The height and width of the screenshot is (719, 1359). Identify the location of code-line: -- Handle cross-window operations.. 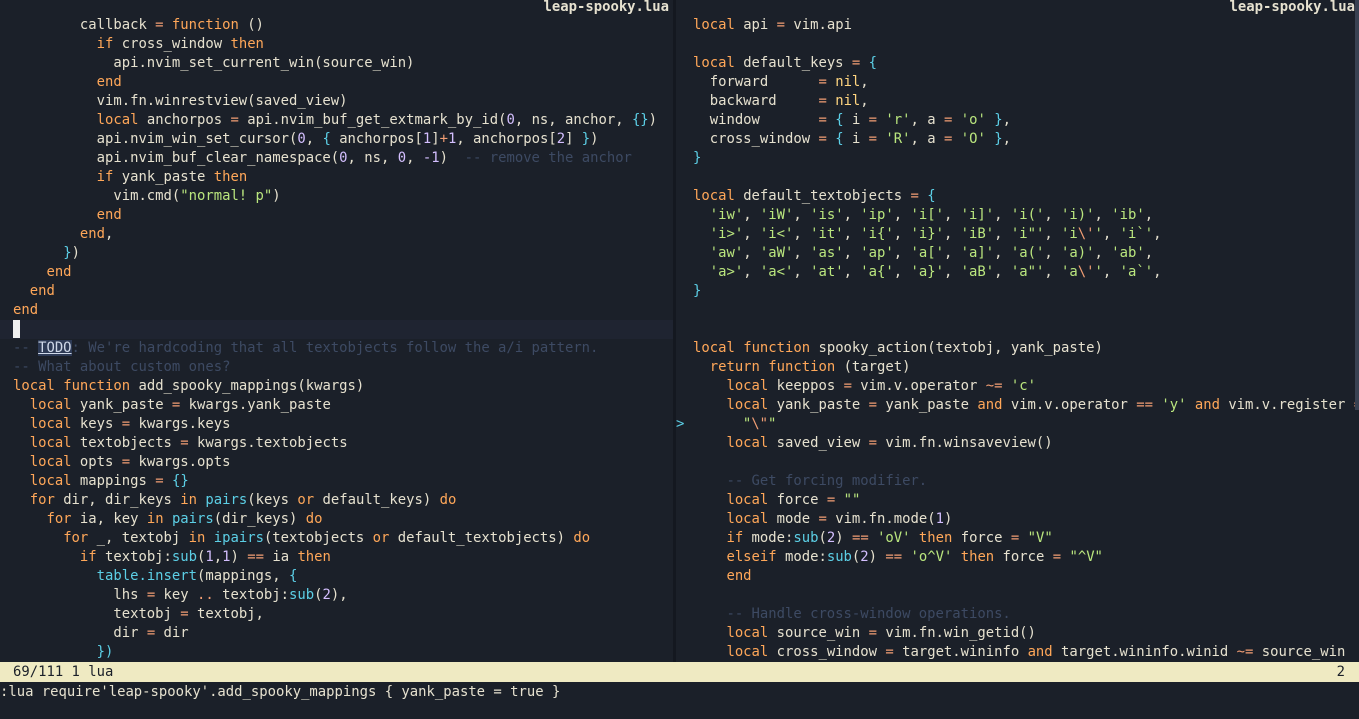
(1017, 614).